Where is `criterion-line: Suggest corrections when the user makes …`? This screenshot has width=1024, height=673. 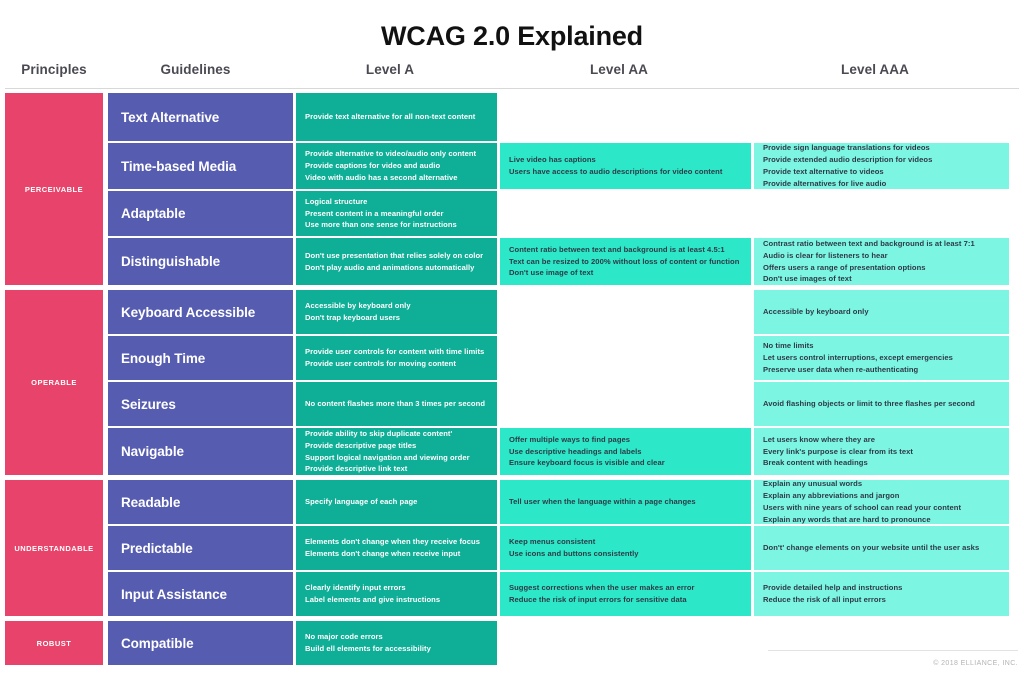 criterion-line: Suggest corrections when the user makes … is located at coordinates (602, 588).